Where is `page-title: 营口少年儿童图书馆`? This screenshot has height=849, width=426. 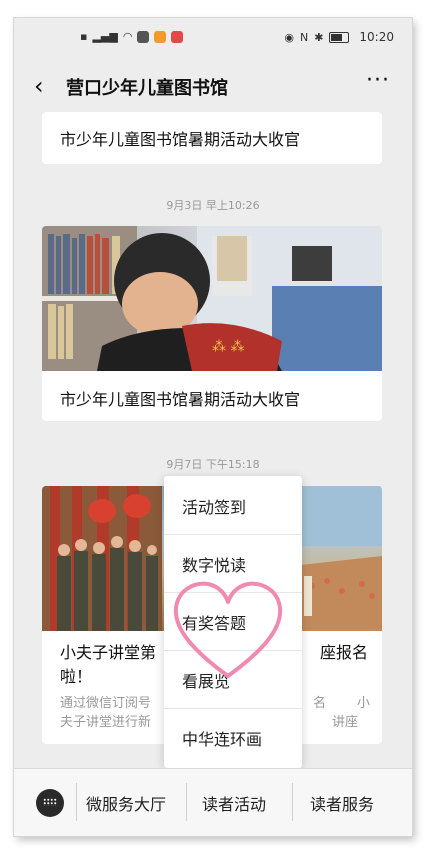 page-title: 营口少年儿童图书馆 is located at coordinates (147, 88).